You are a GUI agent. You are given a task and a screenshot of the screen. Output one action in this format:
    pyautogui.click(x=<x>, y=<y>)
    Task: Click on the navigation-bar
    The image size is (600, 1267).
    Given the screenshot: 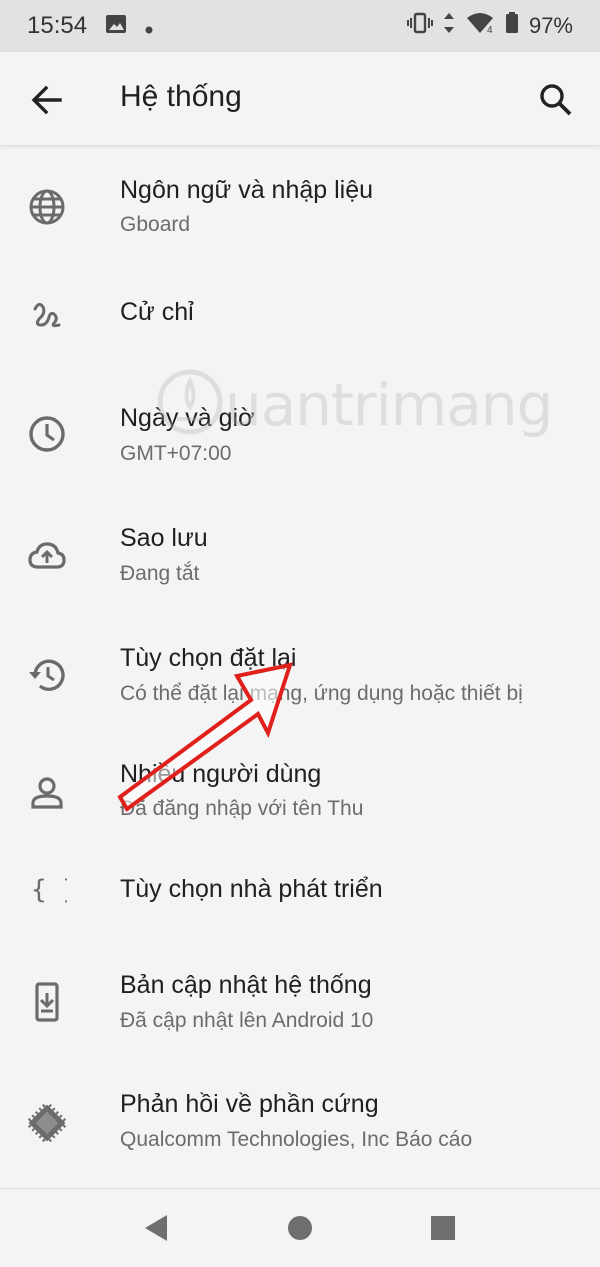 What is the action you would take?
    pyautogui.click(x=300, y=1227)
    